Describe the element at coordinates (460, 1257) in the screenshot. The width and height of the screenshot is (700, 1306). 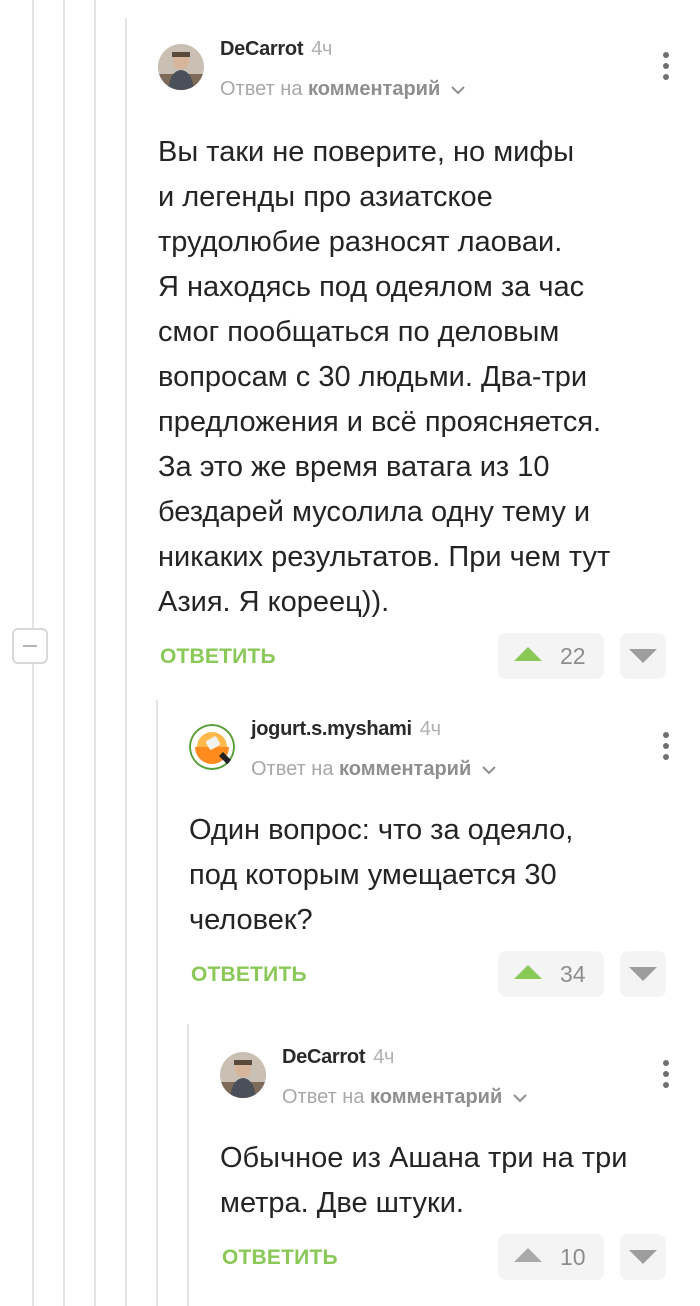
I see `comment-actions: ОТВЕТИТЬ 10` at that location.